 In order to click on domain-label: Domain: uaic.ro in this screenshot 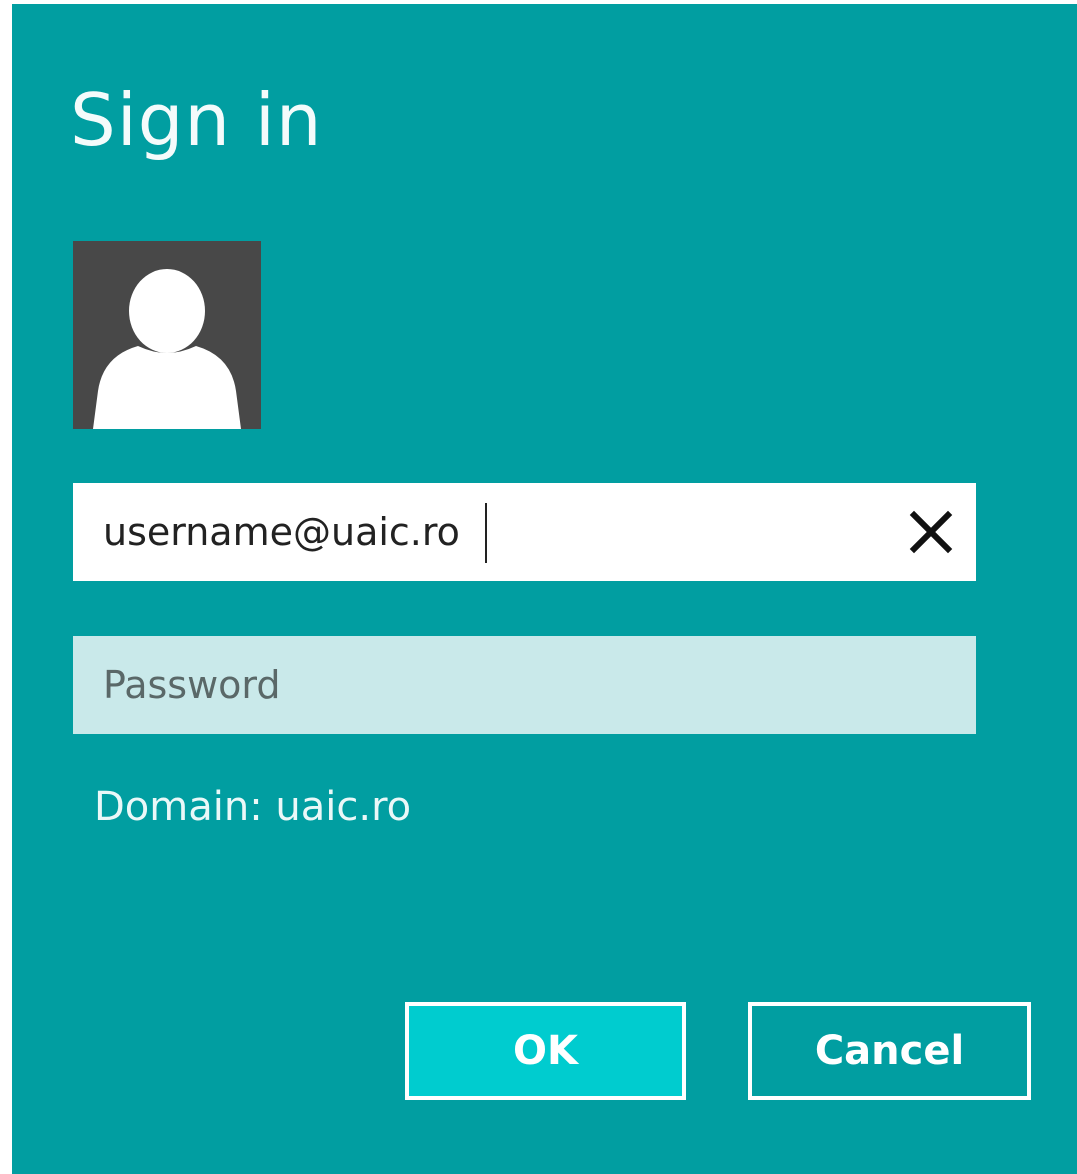, I will do `click(253, 807)`.